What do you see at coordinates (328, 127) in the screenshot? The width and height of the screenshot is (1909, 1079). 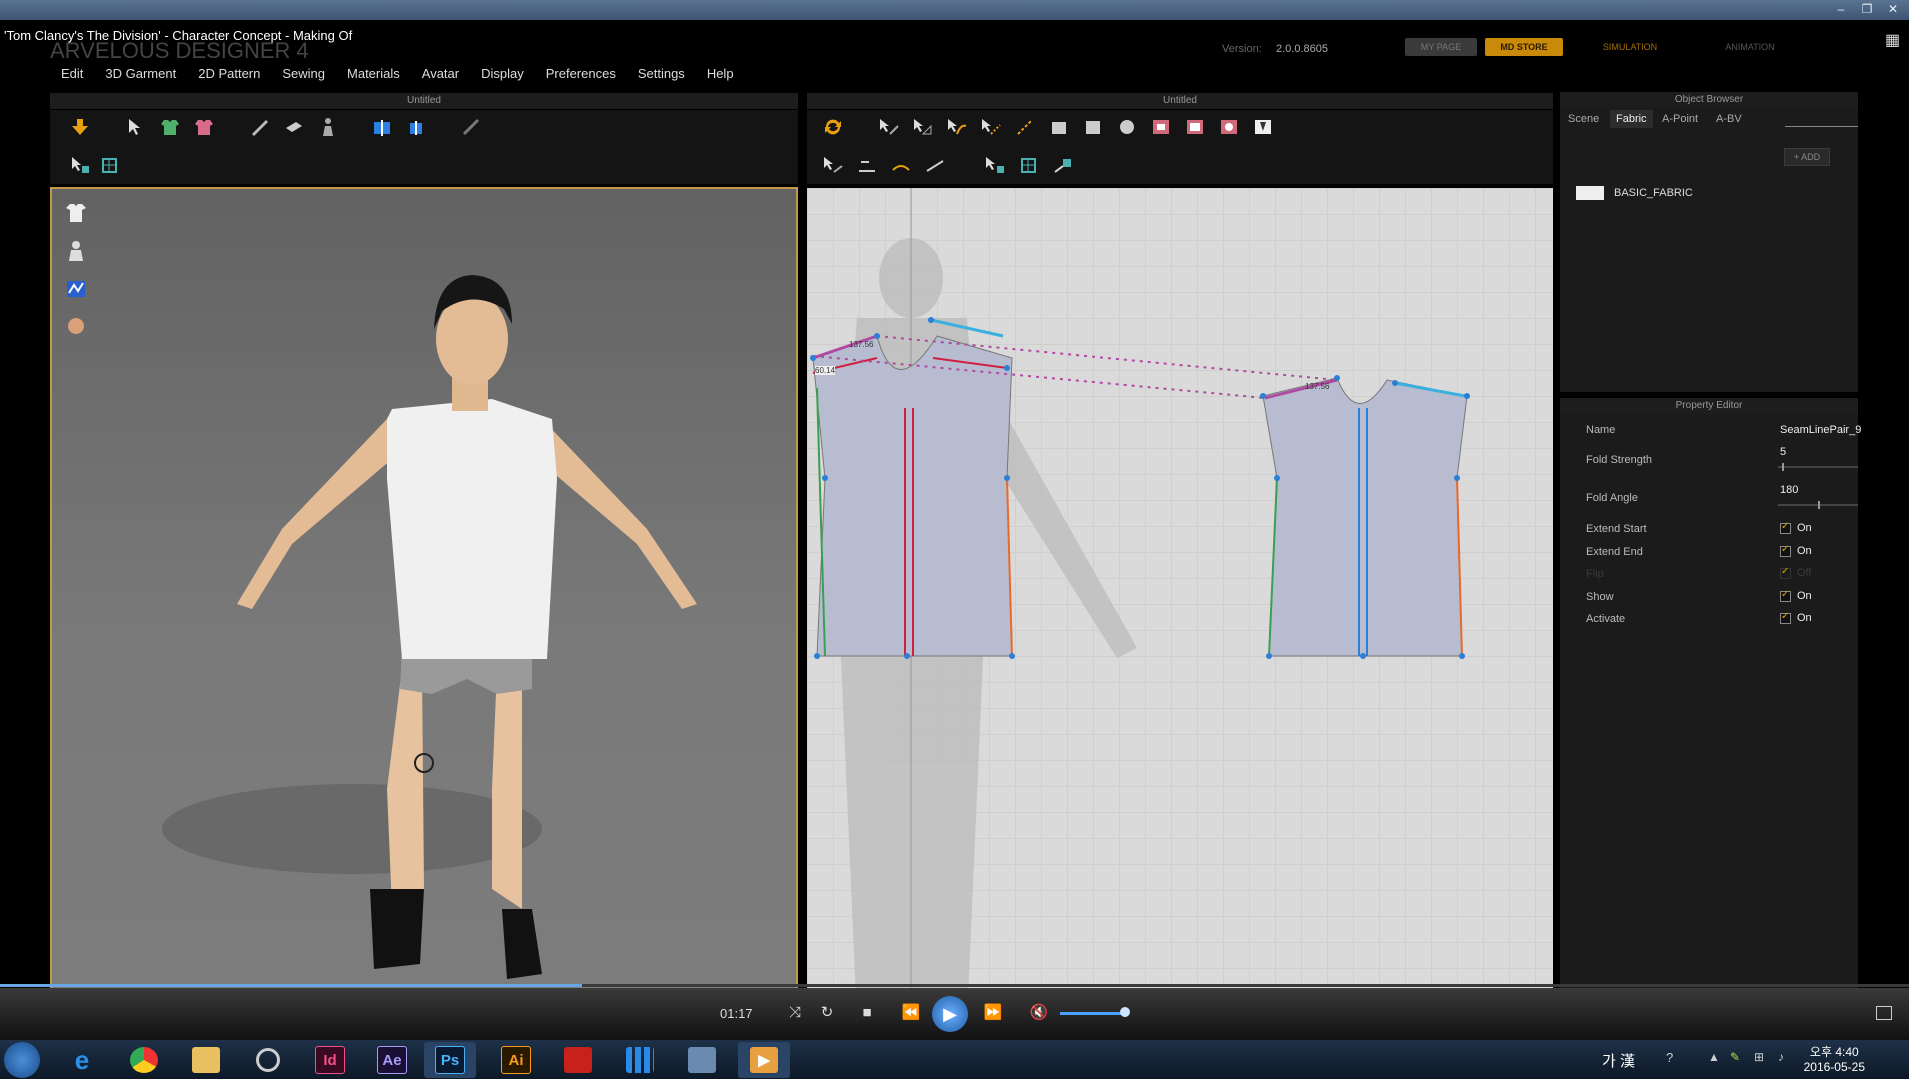 I see `avatar-pose-icon` at bounding box center [328, 127].